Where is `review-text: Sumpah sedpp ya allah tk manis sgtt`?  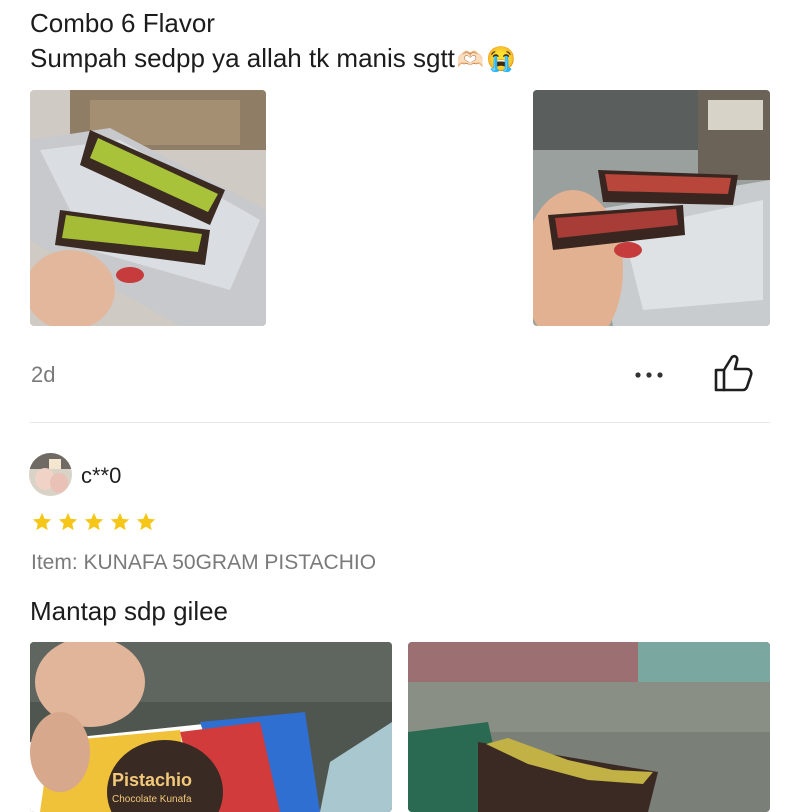
review-text: Sumpah sedpp ya allah tk manis sgtt is located at coordinates (242, 58).